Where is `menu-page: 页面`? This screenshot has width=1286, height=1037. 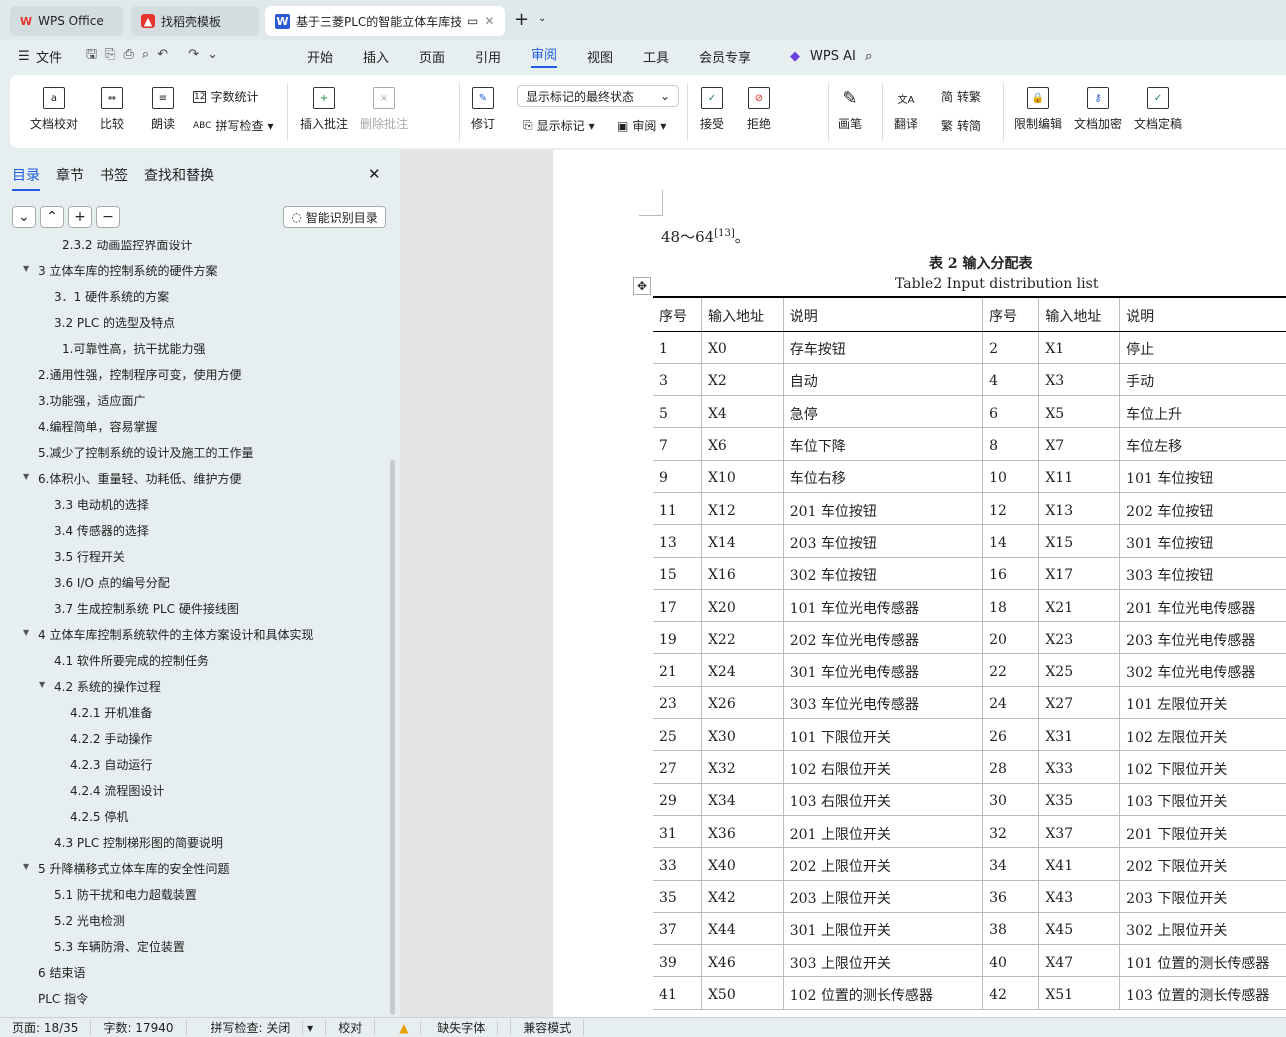
menu-page: 页面 is located at coordinates (432, 56).